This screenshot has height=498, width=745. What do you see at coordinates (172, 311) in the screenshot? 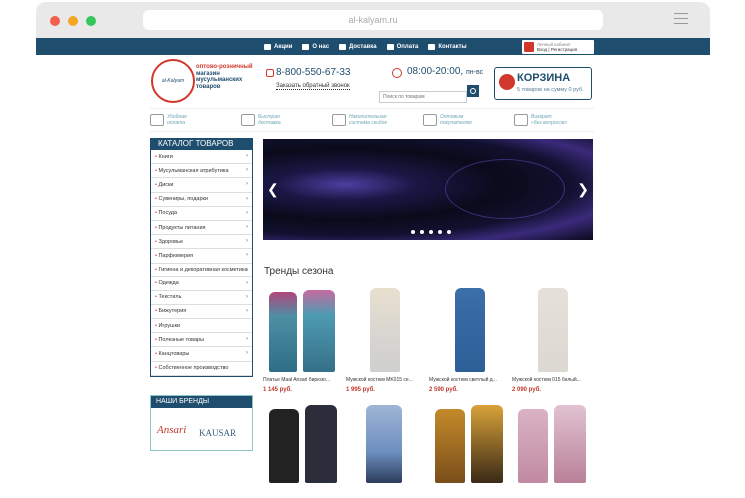
I see `catalog-item-label: Бижутерия` at bounding box center [172, 311].